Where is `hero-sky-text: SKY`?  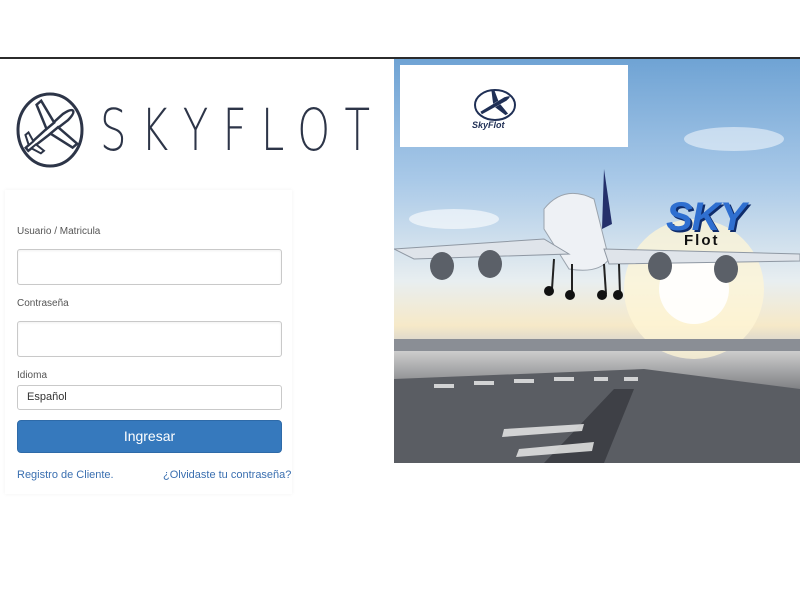
hero-sky-text: SKY is located at coordinates (706, 217).